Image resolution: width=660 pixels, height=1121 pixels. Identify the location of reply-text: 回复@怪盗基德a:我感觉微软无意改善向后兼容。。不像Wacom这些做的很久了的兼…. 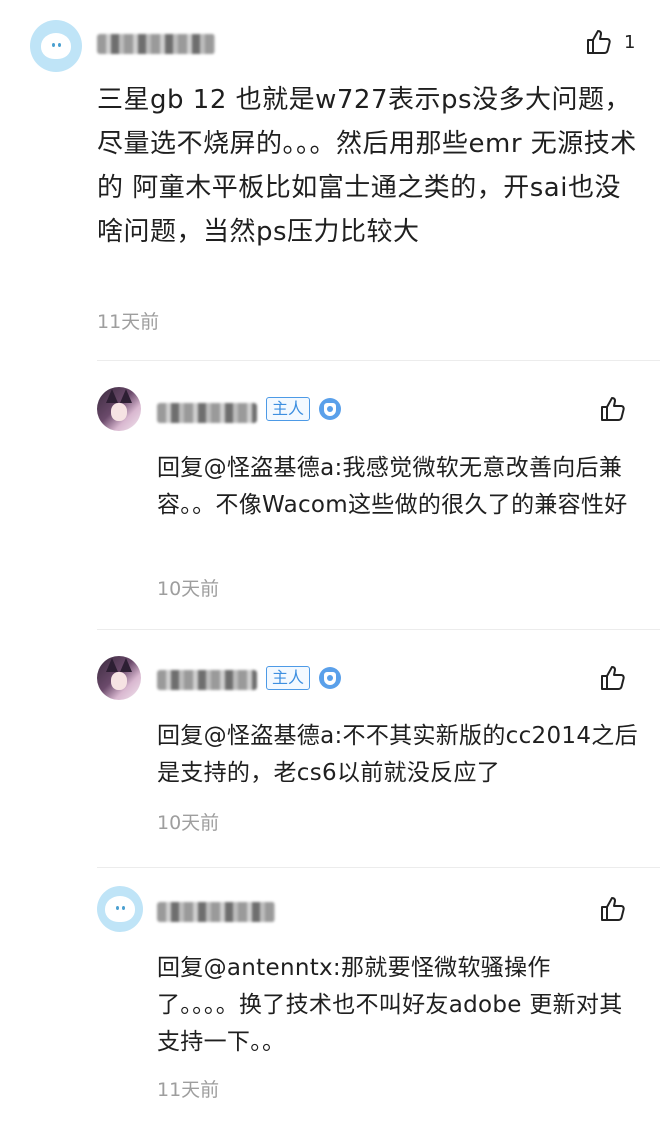
(392, 486).